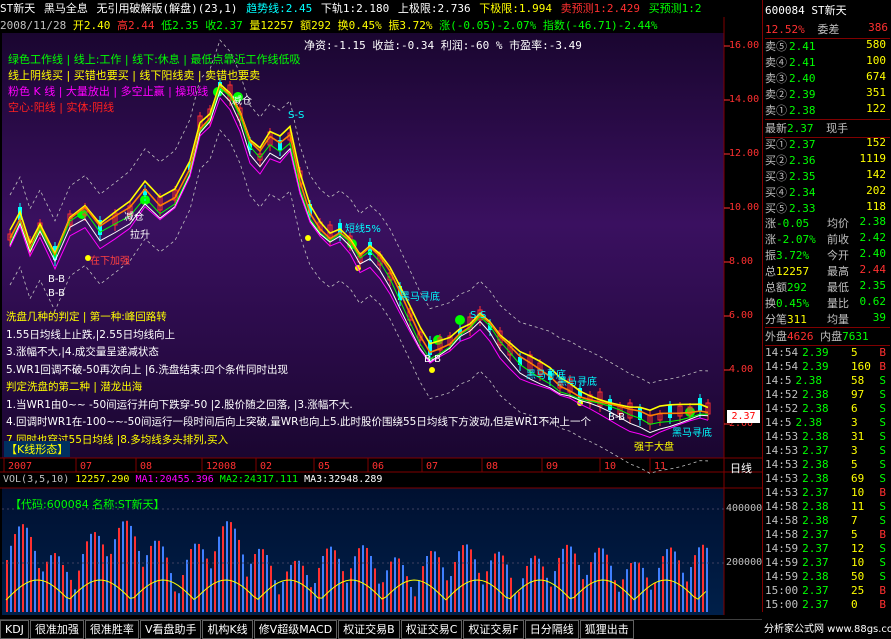 This screenshot has height=639, width=891. What do you see at coordinates (776, 176) in the screenshot?
I see `buy-level-label: 买③` at bounding box center [776, 176].